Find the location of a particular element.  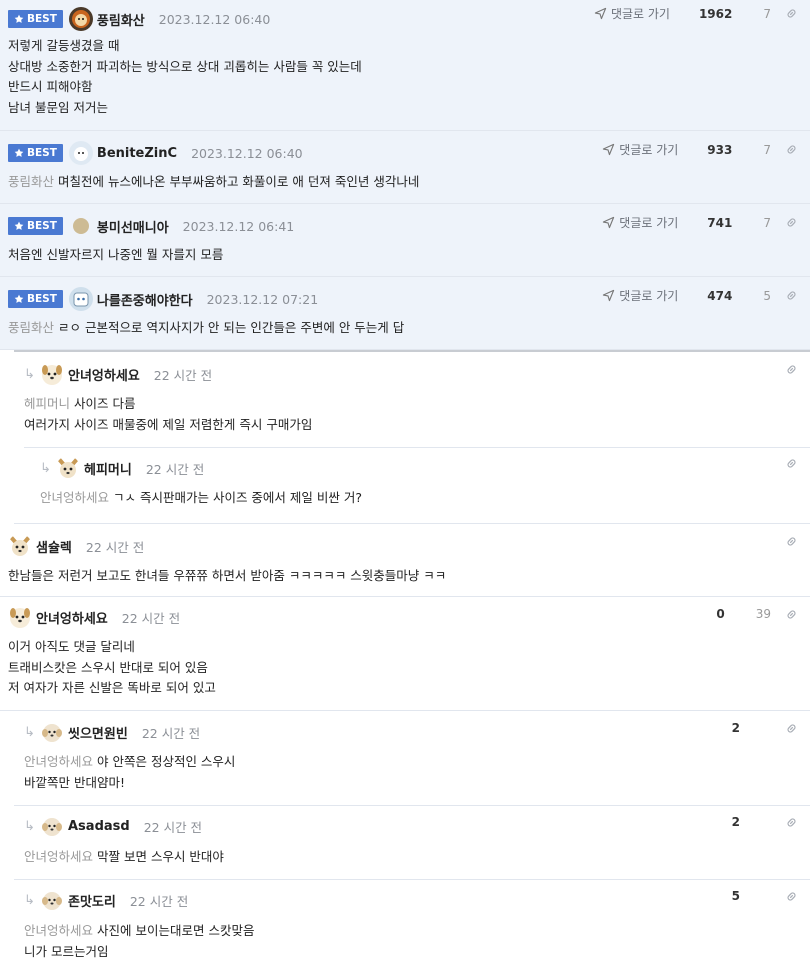

best-badge: BEST is located at coordinates (35, 299).